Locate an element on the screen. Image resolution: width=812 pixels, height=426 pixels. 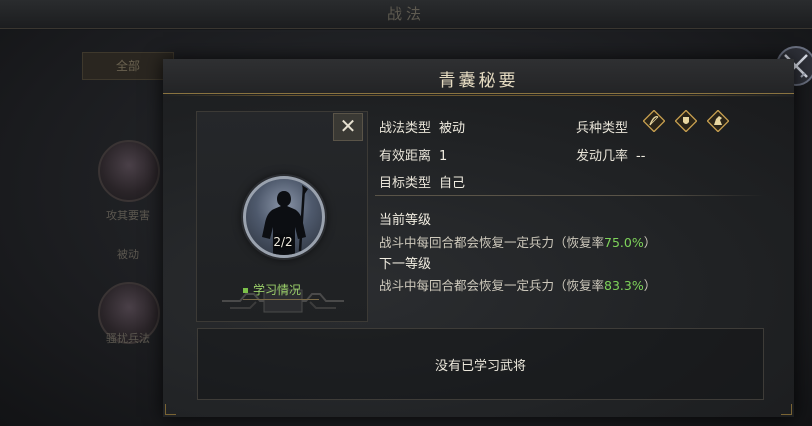
background-title: 战法 is located at coordinates (405, 14).